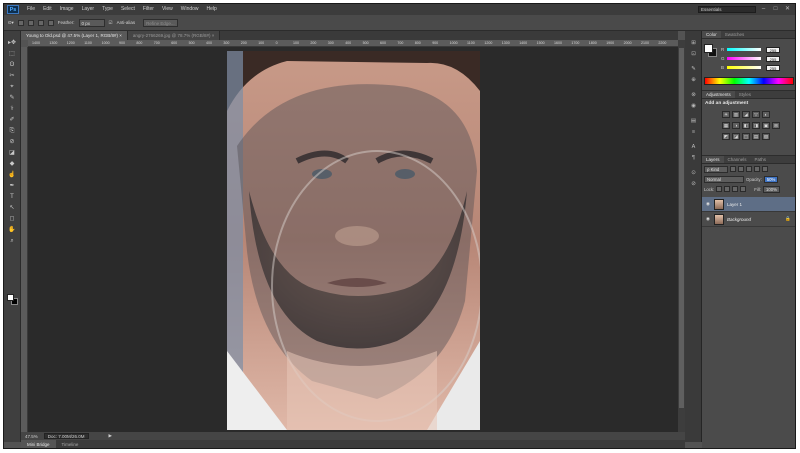  I want to click on vertical-scrollbar, so click(681, 236).